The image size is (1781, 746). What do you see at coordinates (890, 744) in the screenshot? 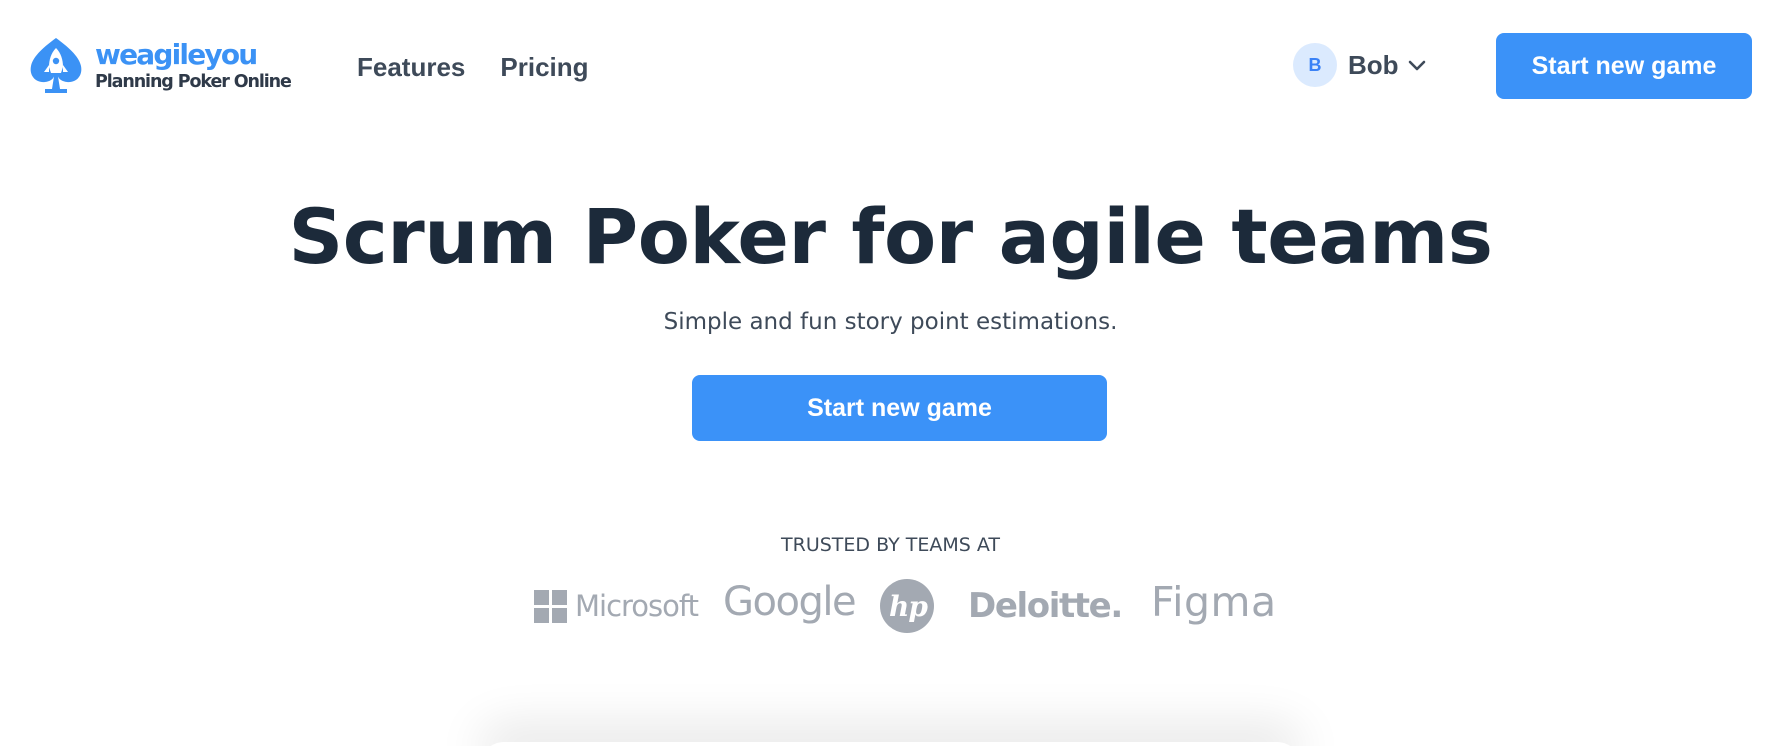
I see `app-preview-edge` at bounding box center [890, 744].